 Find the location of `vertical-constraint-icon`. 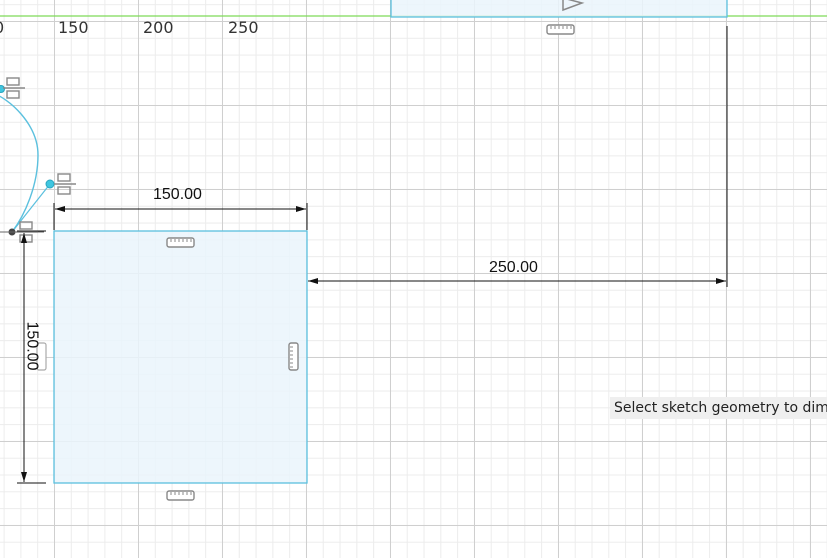

vertical-constraint-icon is located at coordinates (293, 356).